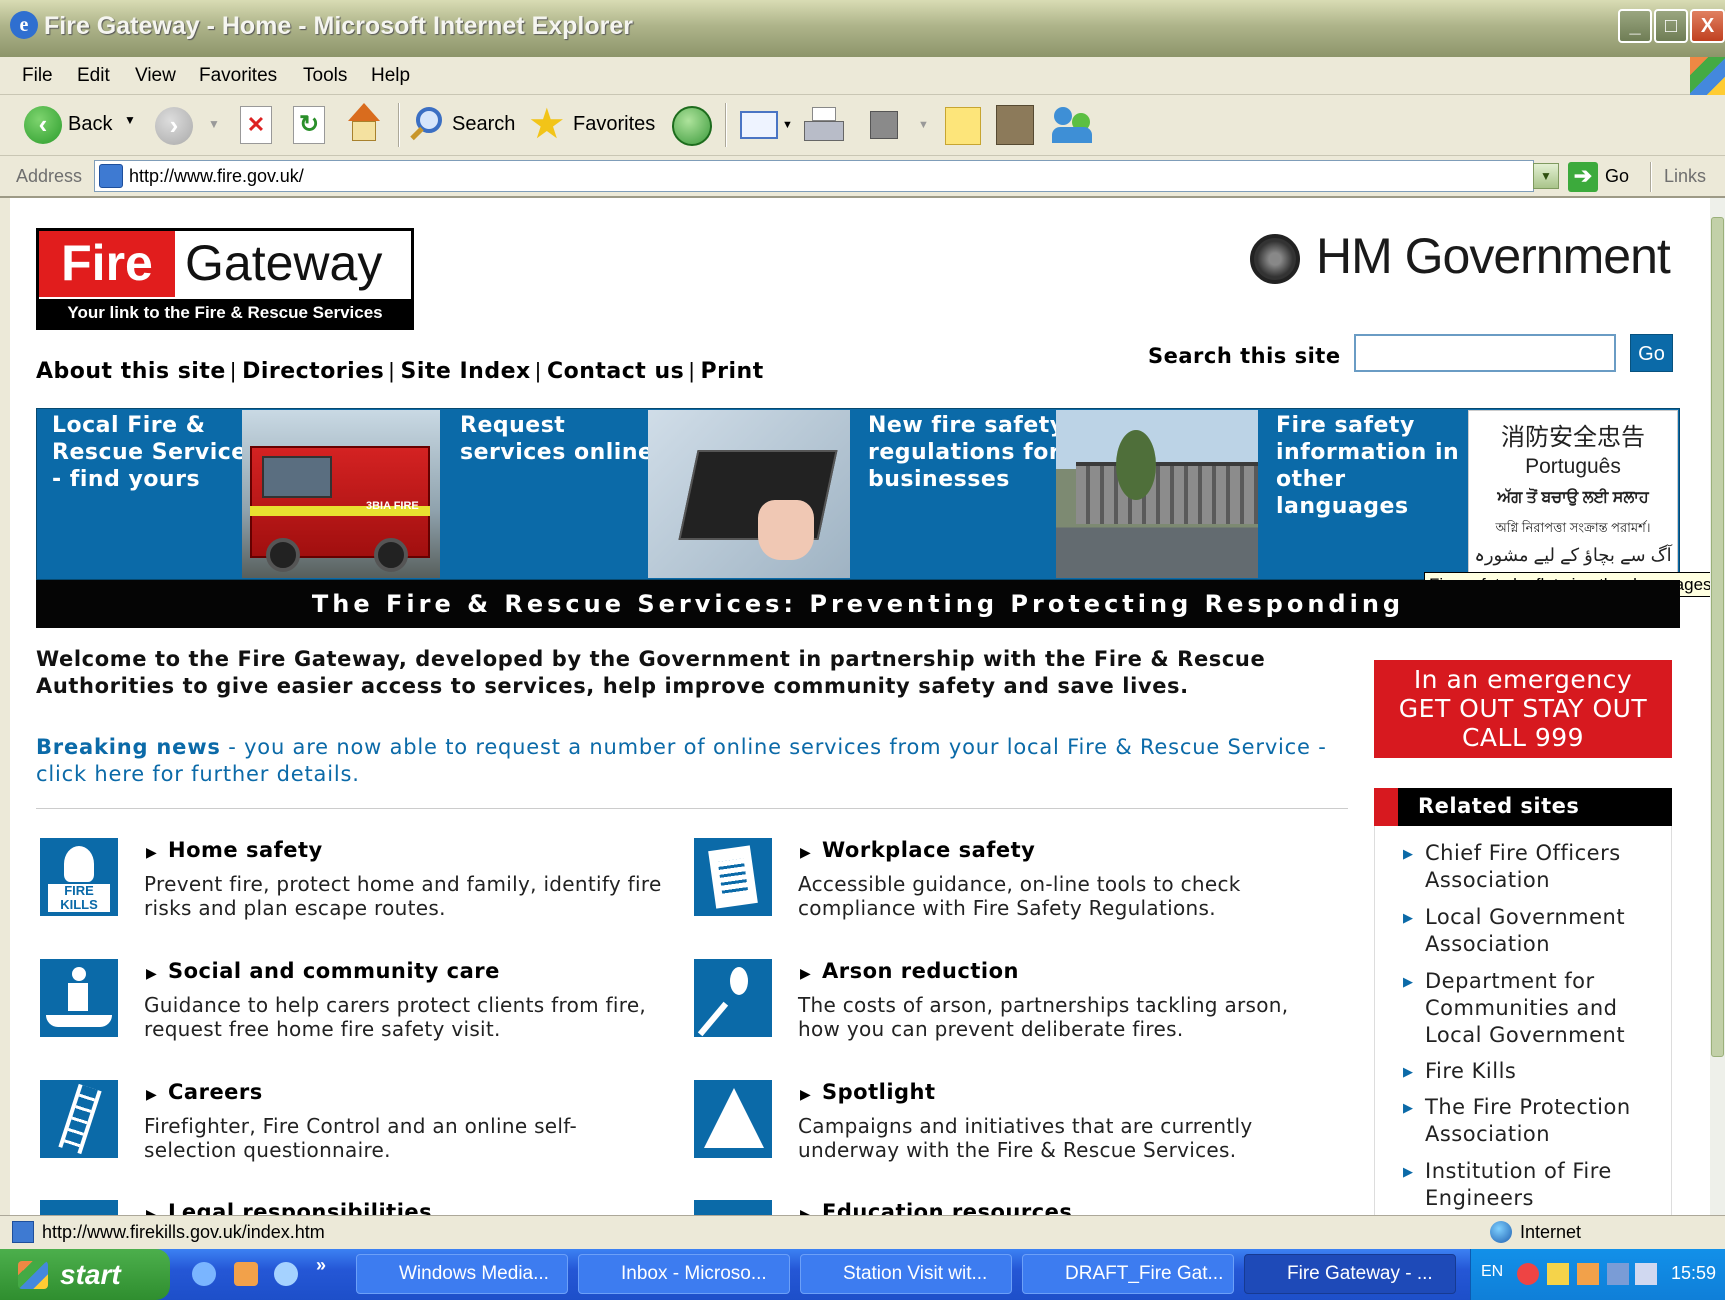 Image resolution: width=1725 pixels, height=1300 pixels. I want to click on outlook-tray-icon, so click(1588, 1274).